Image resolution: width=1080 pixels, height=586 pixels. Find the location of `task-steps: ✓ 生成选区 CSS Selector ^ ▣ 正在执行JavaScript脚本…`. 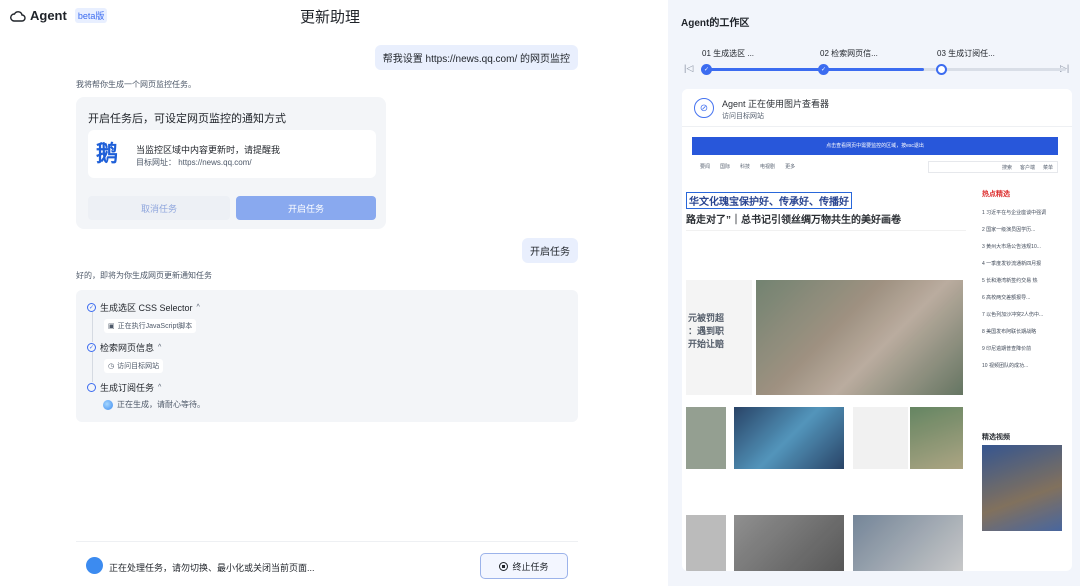

task-steps: ✓ 生成选区 CSS Selector ^ ▣ 正在执行JavaScript脚本… is located at coordinates (327, 356).